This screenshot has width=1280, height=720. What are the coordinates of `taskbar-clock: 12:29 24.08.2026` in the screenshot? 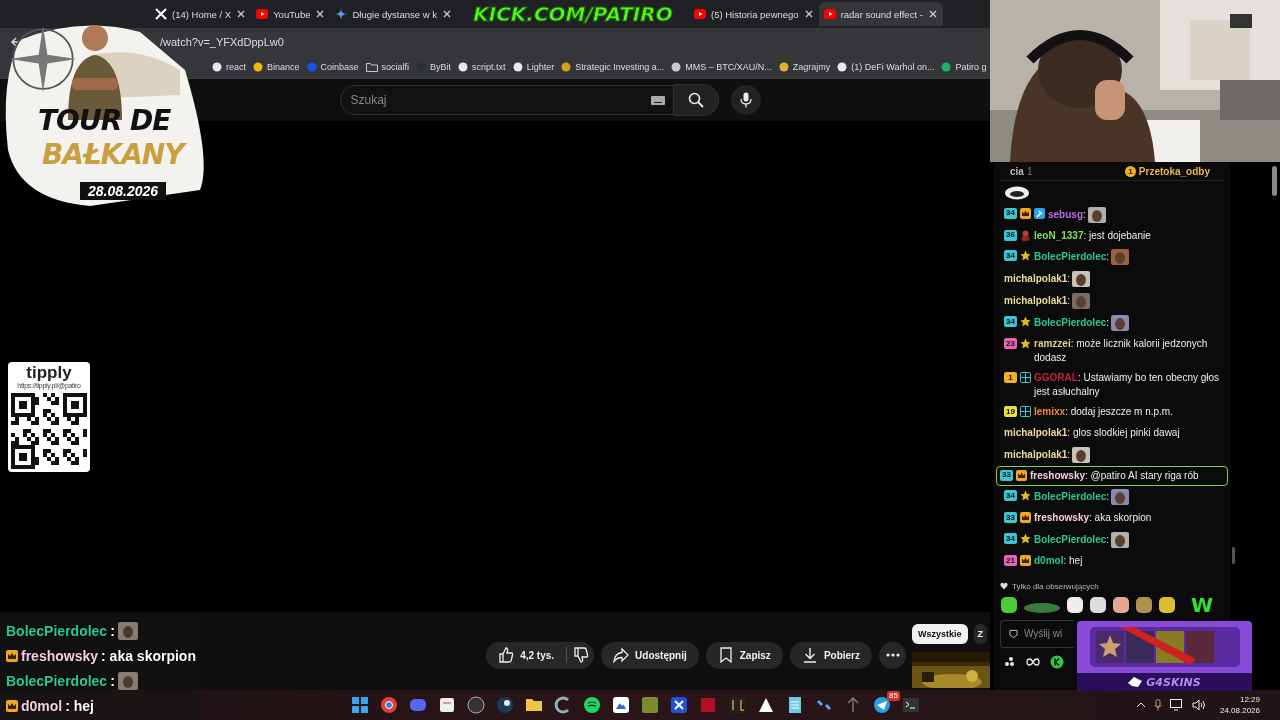 It's located at (1239, 705).